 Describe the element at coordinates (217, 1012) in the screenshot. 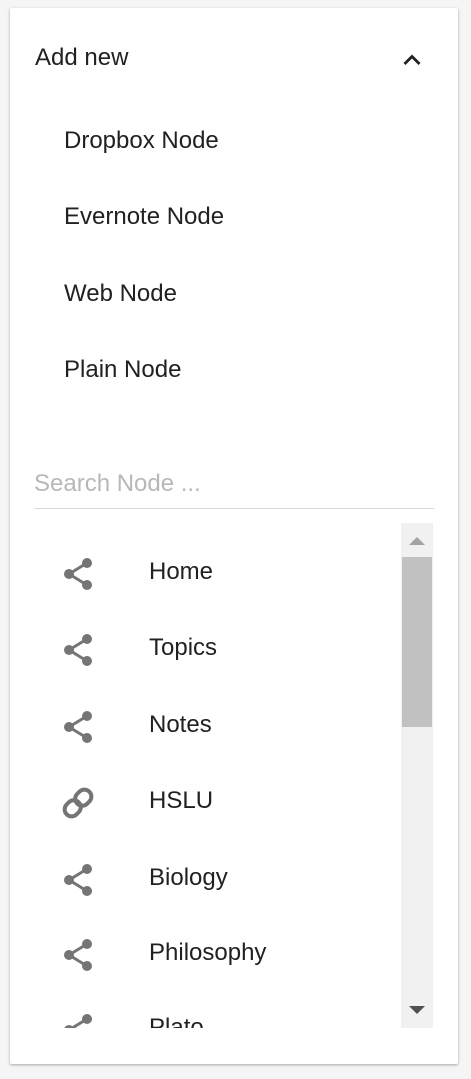

I see `node-item-plato: Plato` at that location.